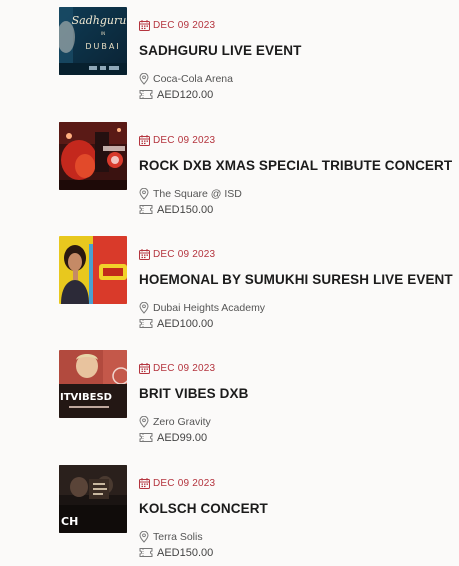 The height and width of the screenshot is (566, 459). Describe the element at coordinates (178, 537) in the screenshot. I see `event-venue-text: Terra Solis` at that location.